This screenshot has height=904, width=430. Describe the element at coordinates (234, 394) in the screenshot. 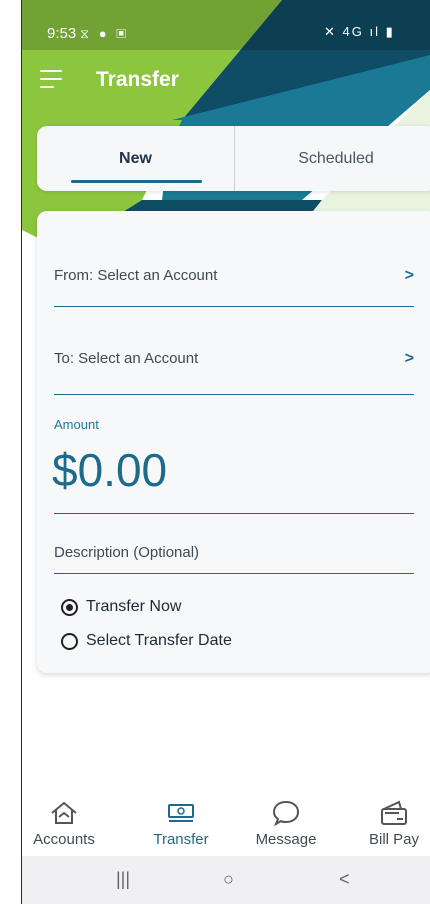

I see `to-underline` at that location.